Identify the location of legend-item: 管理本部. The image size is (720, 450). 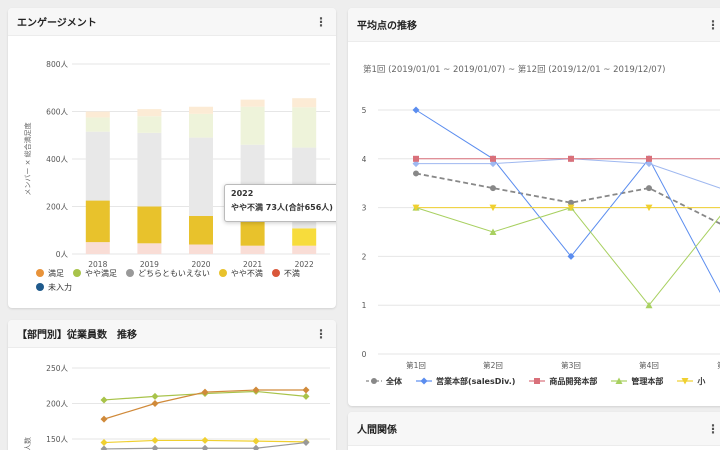
(637, 381).